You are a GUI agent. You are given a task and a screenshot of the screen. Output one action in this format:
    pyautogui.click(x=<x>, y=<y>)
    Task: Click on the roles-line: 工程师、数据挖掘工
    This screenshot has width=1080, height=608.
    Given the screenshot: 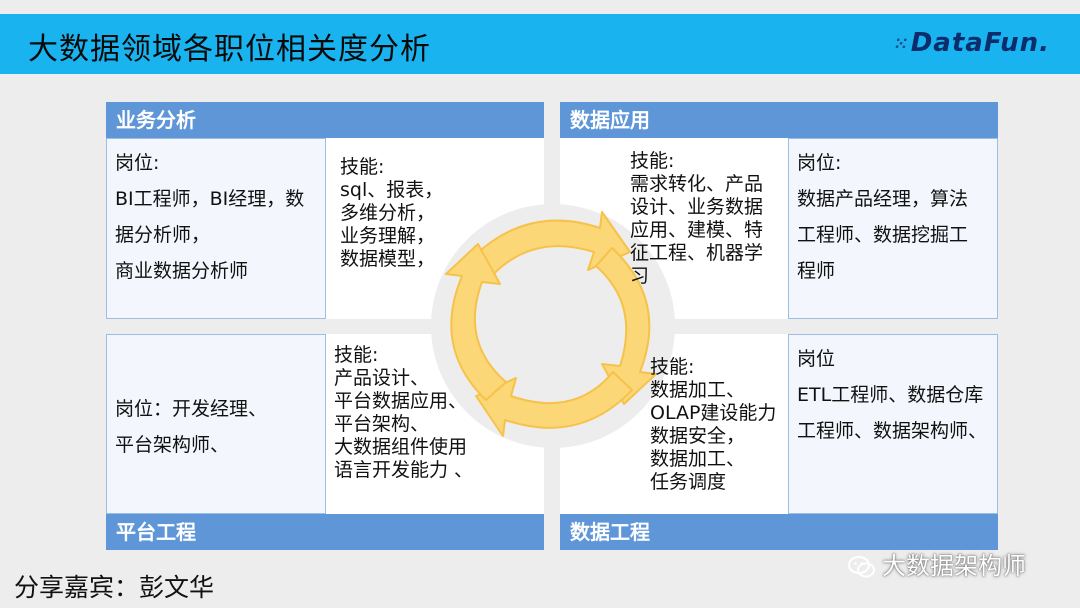 What is the action you would take?
    pyautogui.click(x=883, y=235)
    